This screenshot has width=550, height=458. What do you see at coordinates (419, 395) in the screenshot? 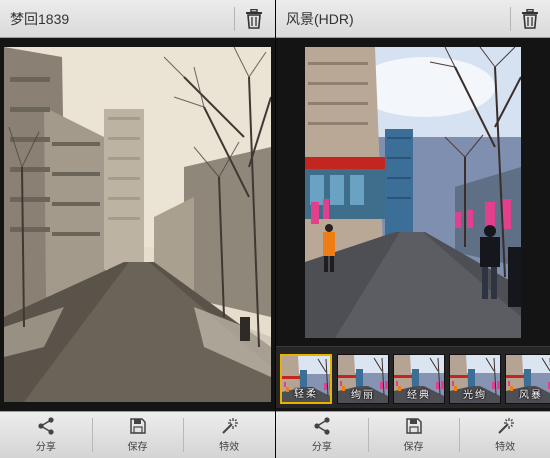
I see `filter-label: 经典` at bounding box center [419, 395].